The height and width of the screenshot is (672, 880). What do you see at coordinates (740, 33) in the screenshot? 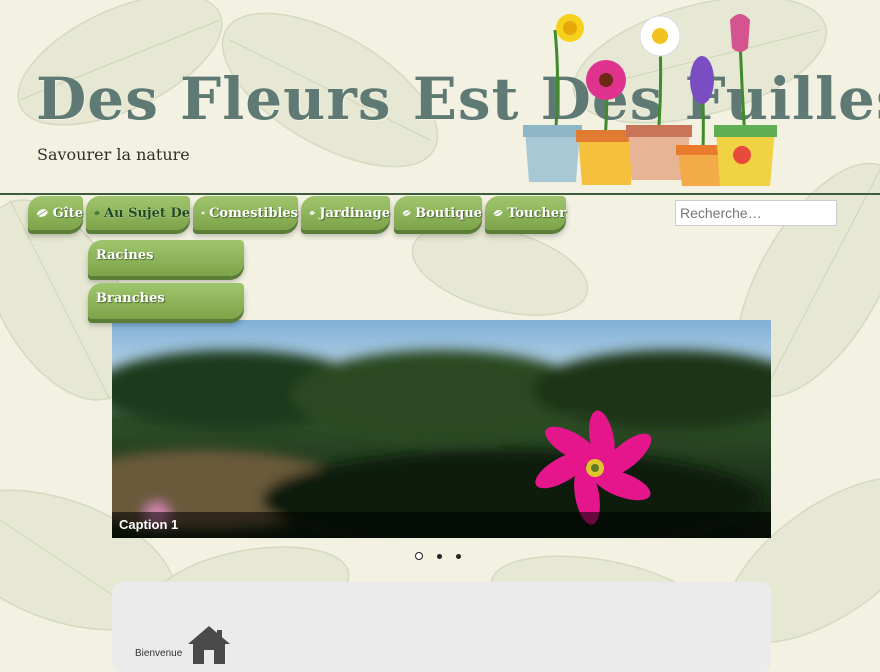
I see `tulip-flower` at bounding box center [740, 33].